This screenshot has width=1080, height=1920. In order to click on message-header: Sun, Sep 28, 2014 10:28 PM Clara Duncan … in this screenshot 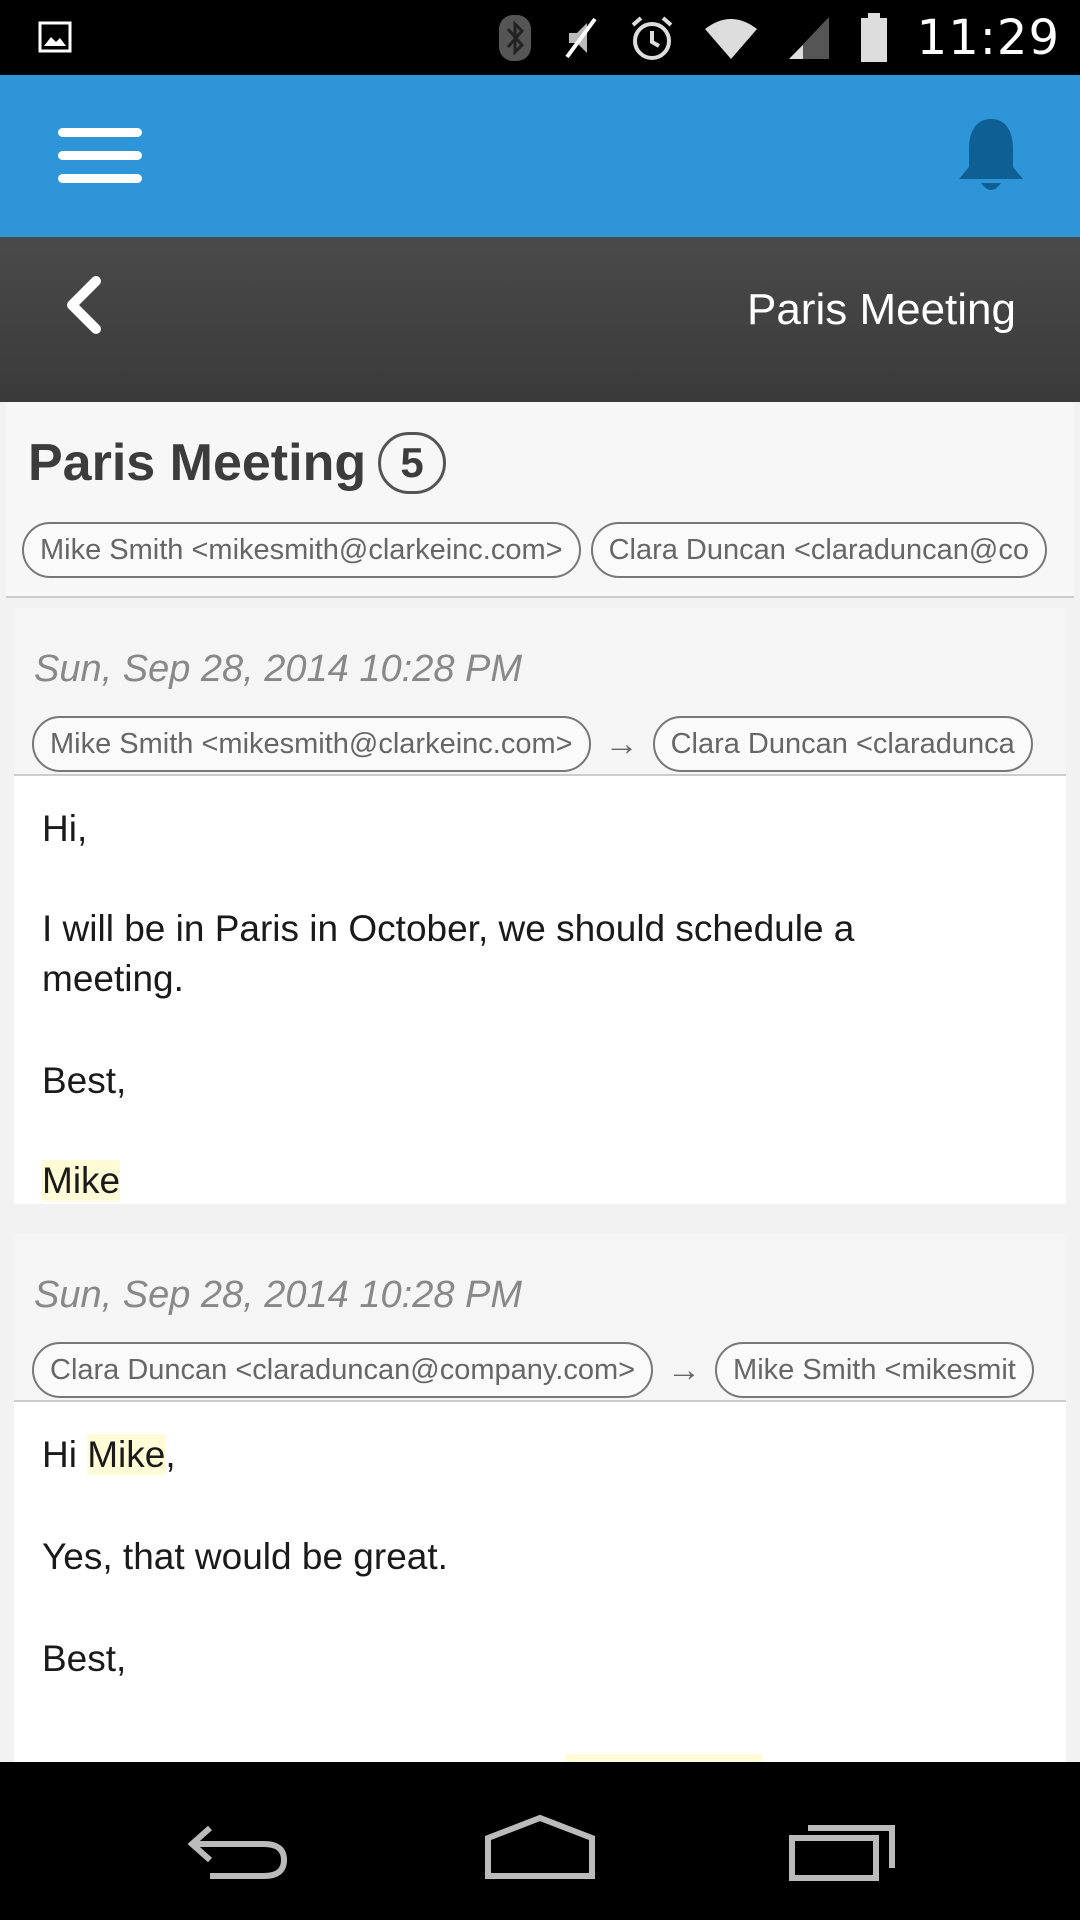, I will do `click(540, 1318)`.